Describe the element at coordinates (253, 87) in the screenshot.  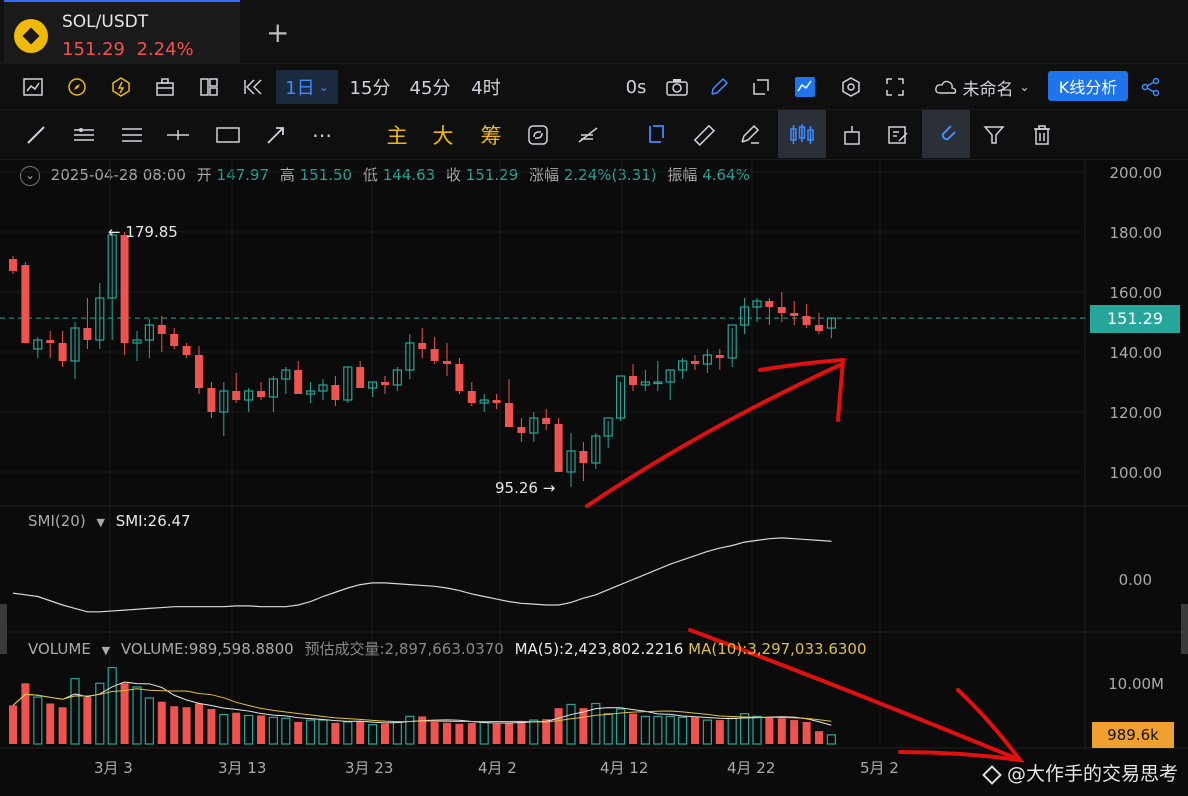
I see `replay-icon` at that location.